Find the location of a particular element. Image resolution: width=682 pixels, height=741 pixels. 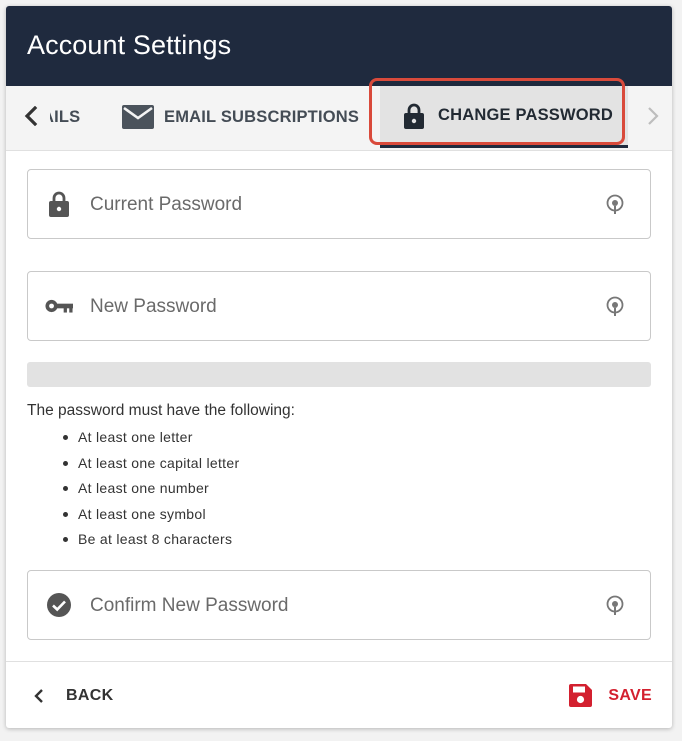

new-password-field is located at coordinates (339, 306).